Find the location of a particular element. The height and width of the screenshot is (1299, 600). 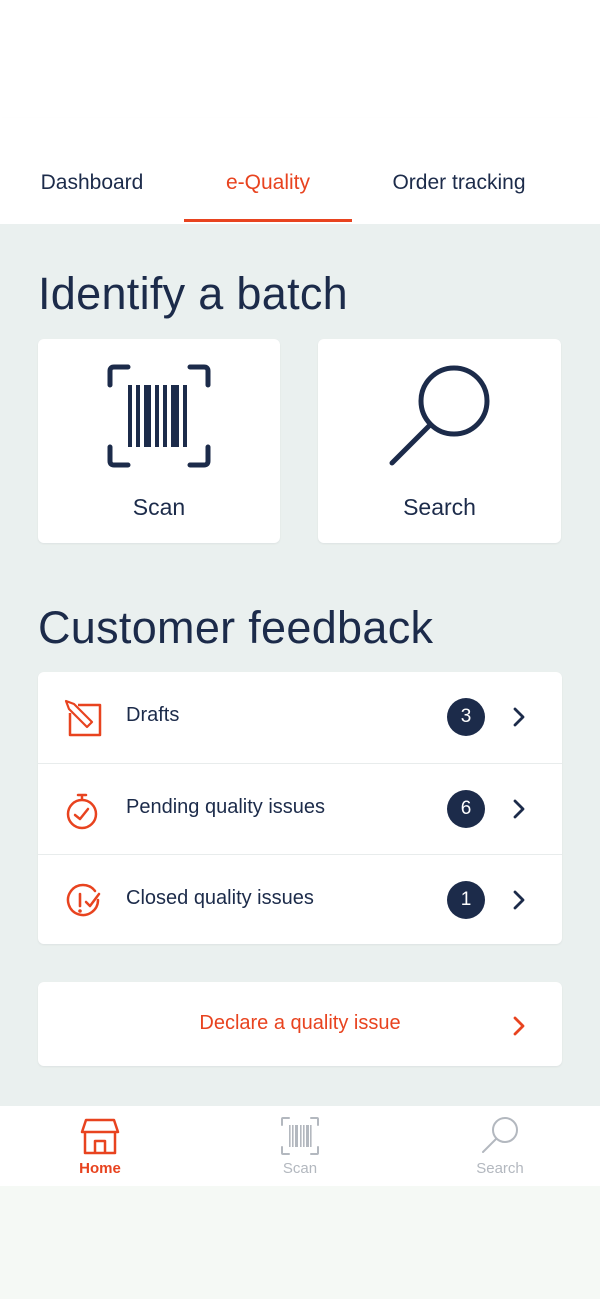

nav-home: Home is located at coordinates (100, 1146).